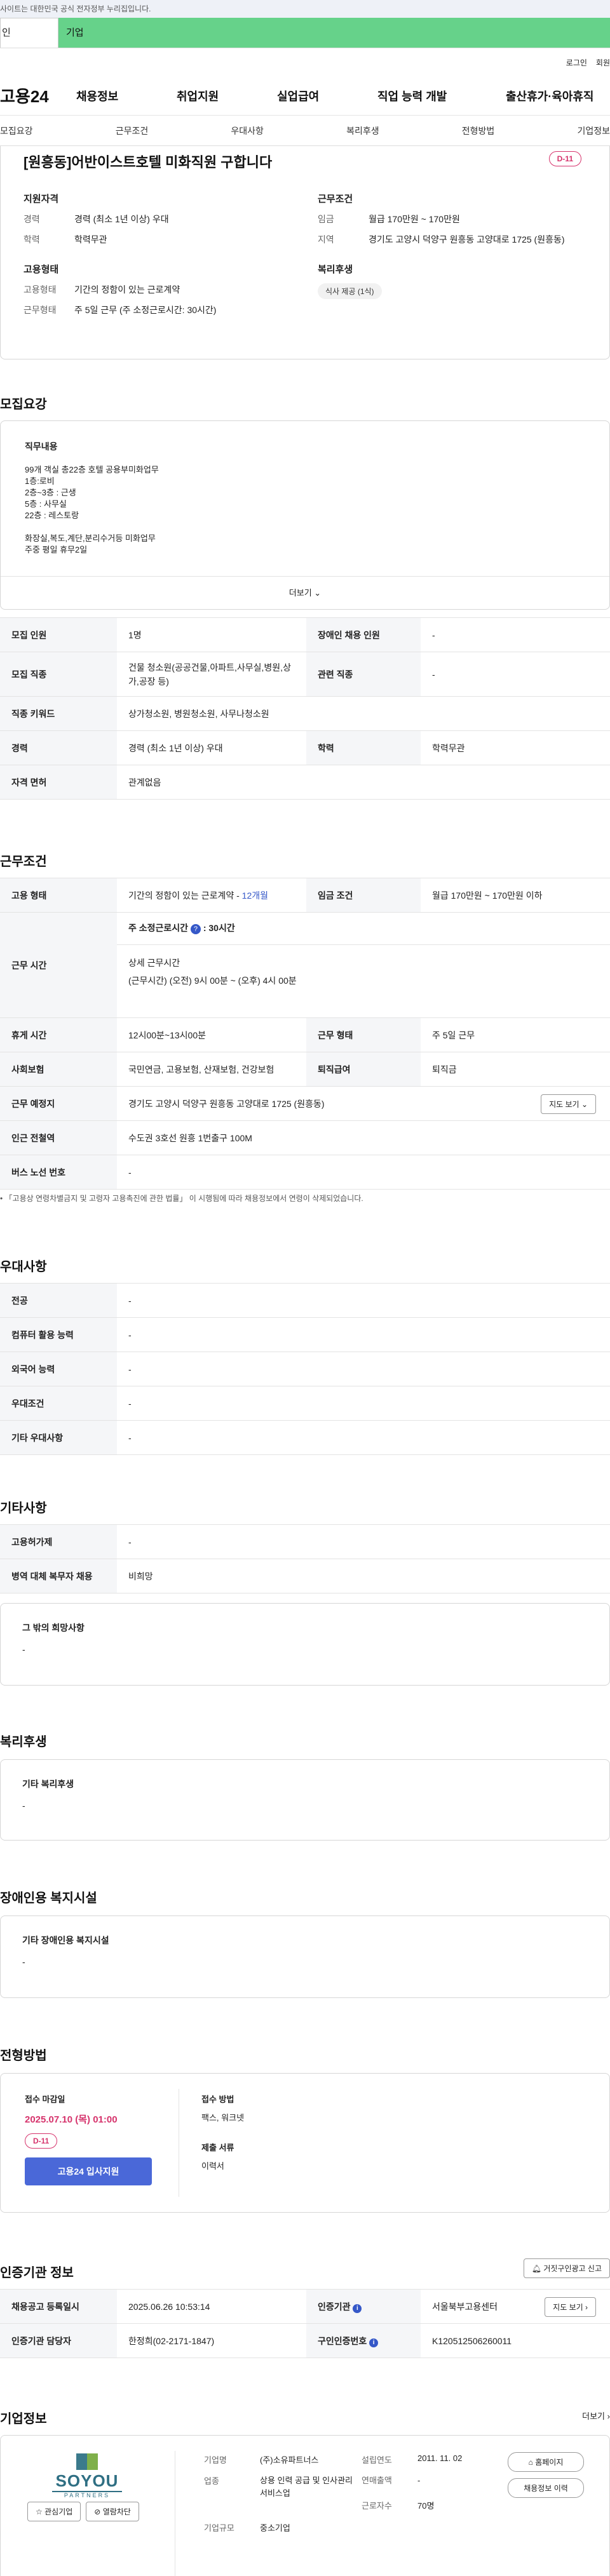 The width and height of the screenshot is (610, 2576). What do you see at coordinates (23, 1742) in the screenshot?
I see `welfare-section-title: 복리후생` at bounding box center [23, 1742].